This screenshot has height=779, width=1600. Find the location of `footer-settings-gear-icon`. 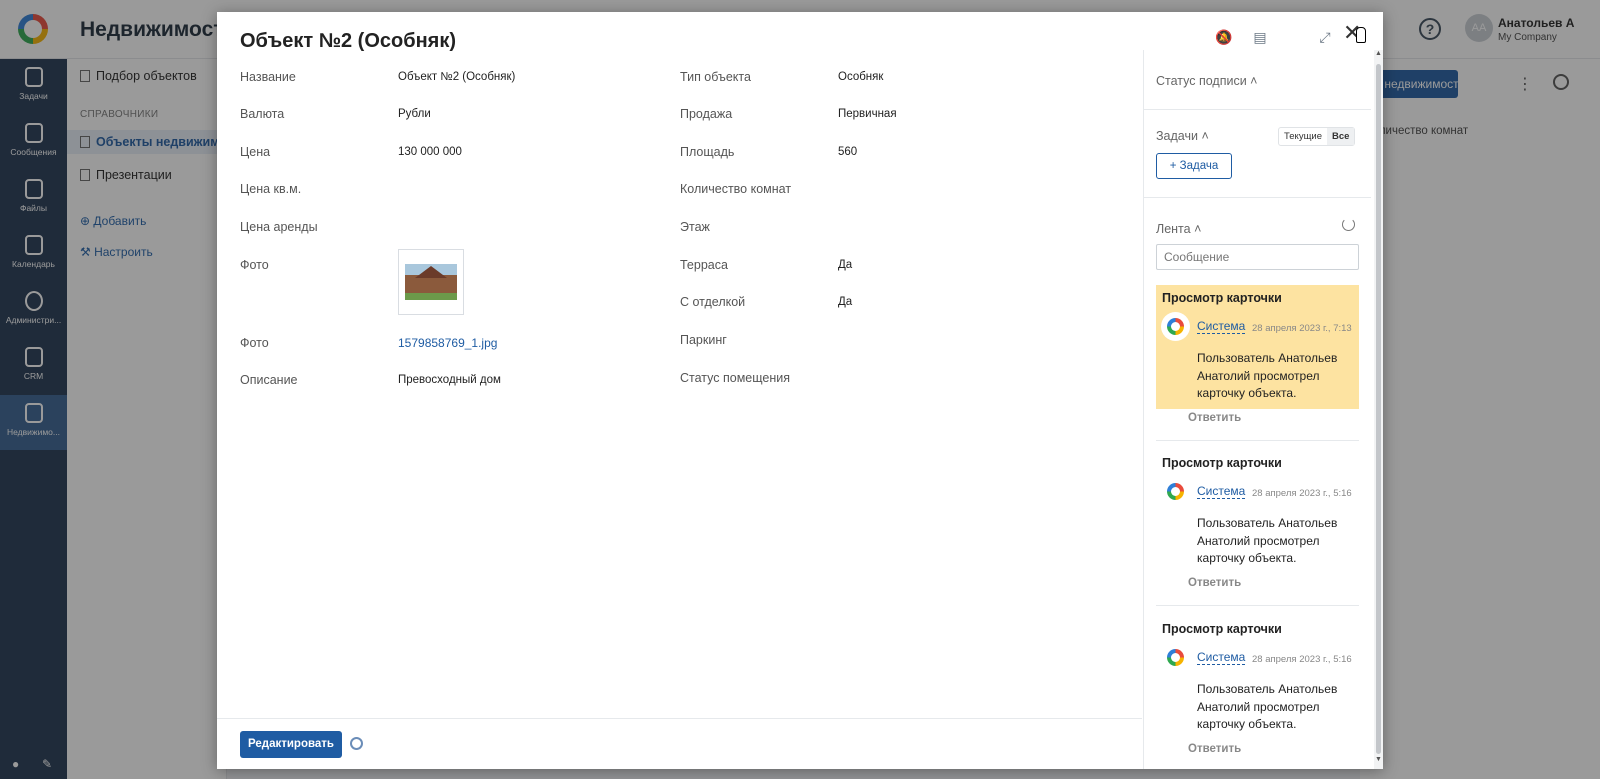

footer-settings-gear-icon is located at coordinates (356, 743).